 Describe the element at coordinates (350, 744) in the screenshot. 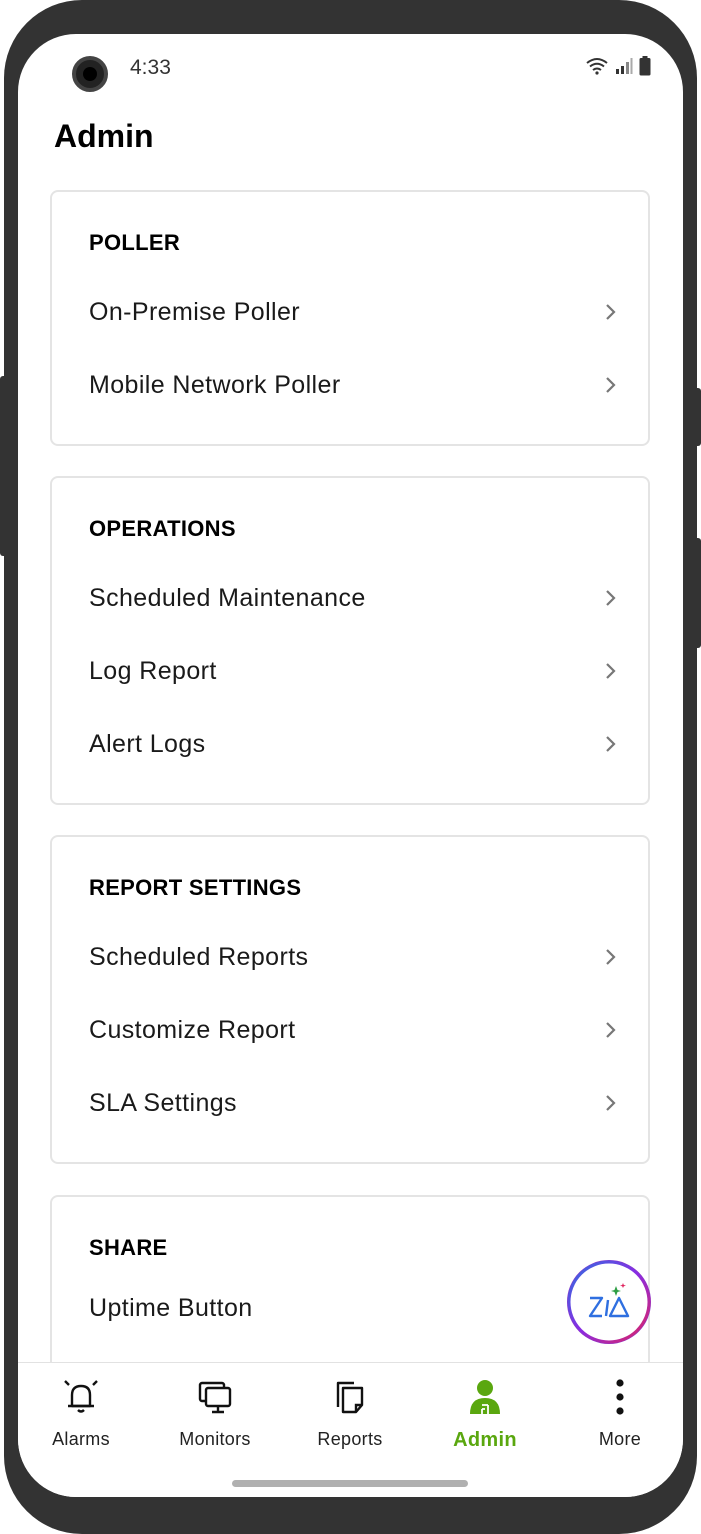

I see `menu-item-alert-logs: Alert Logs` at that location.